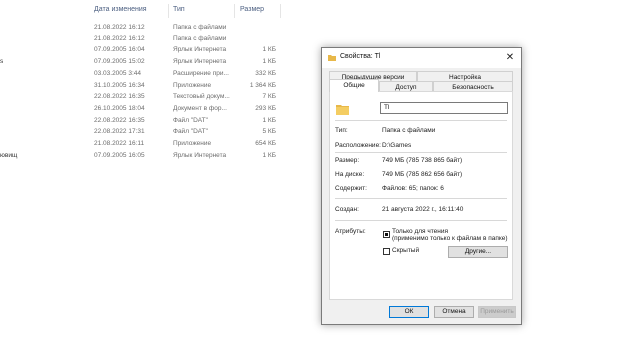  I want to click on file-size: 654 КБ, so click(265, 143).